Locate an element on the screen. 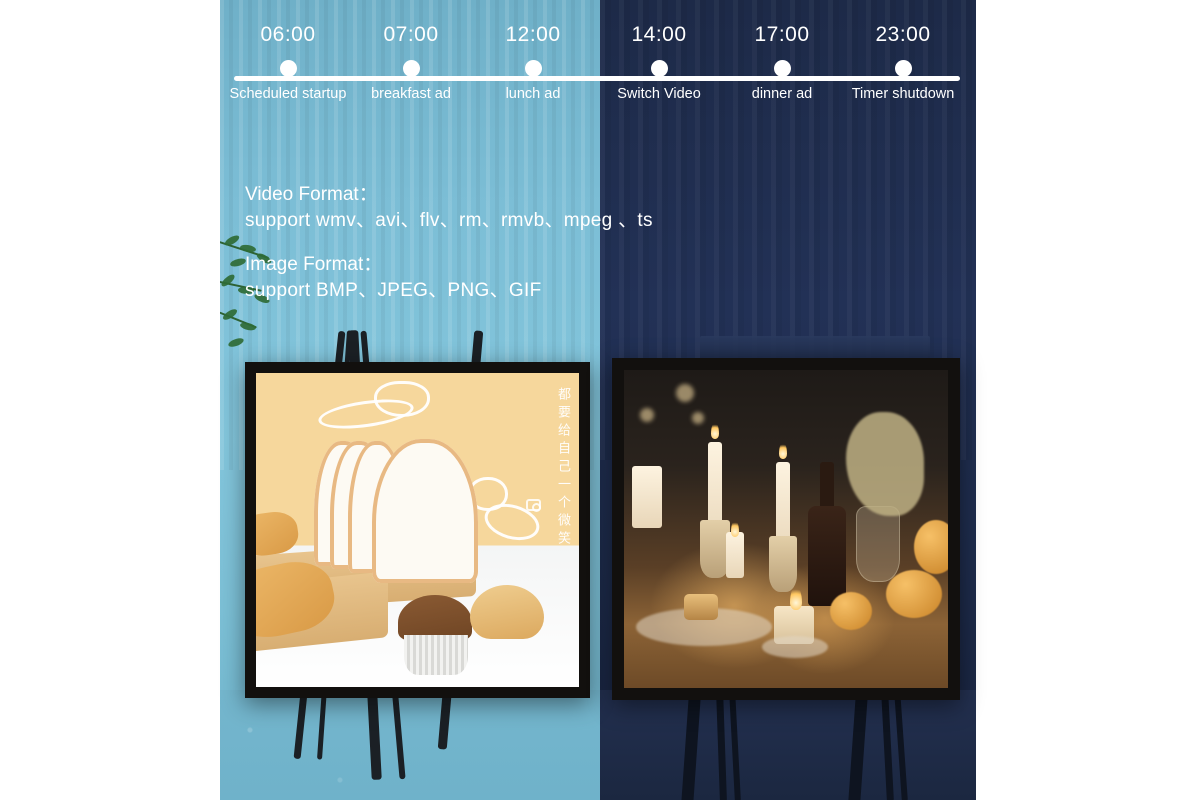 Image resolution: width=1200 pixels, height=800 pixels. timeline-time: 23:00 is located at coordinates (903, 34).